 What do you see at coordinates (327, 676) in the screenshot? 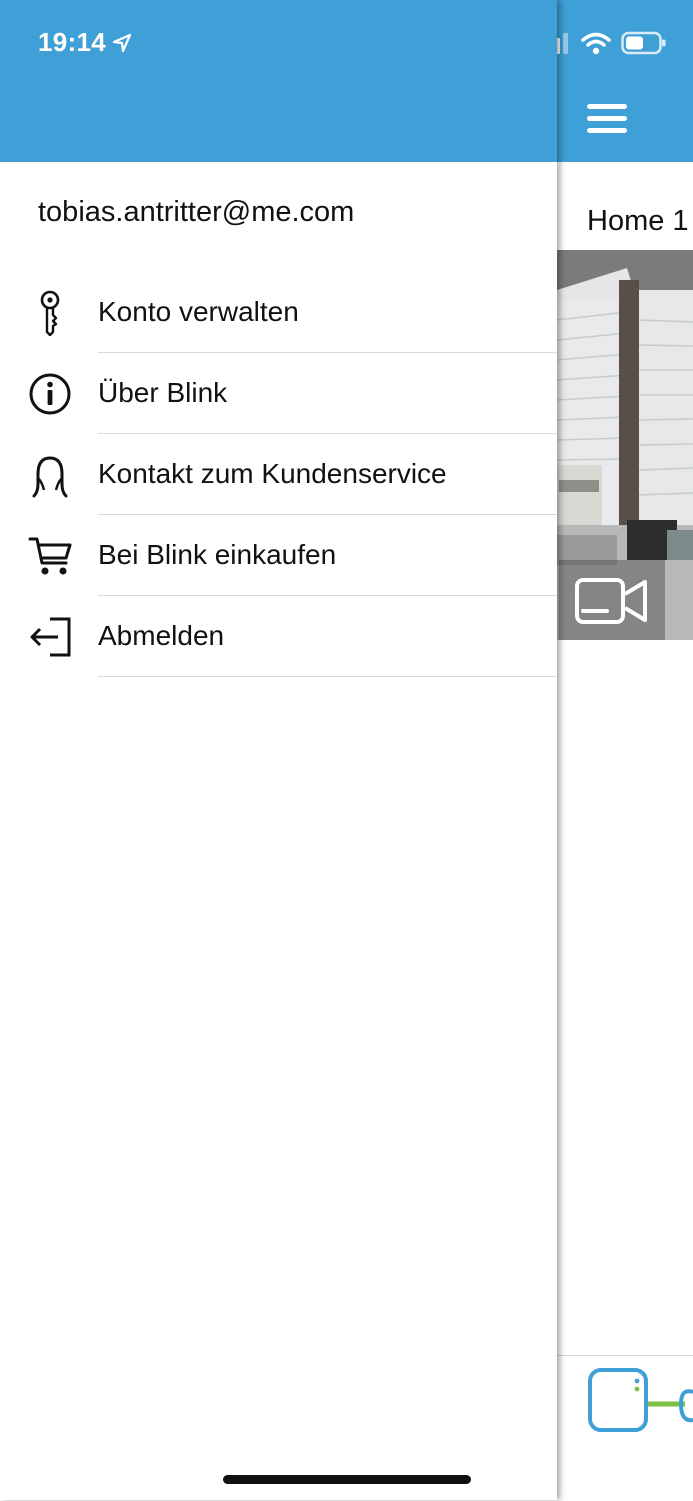
I see `divider` at bounding box center [327, 676].